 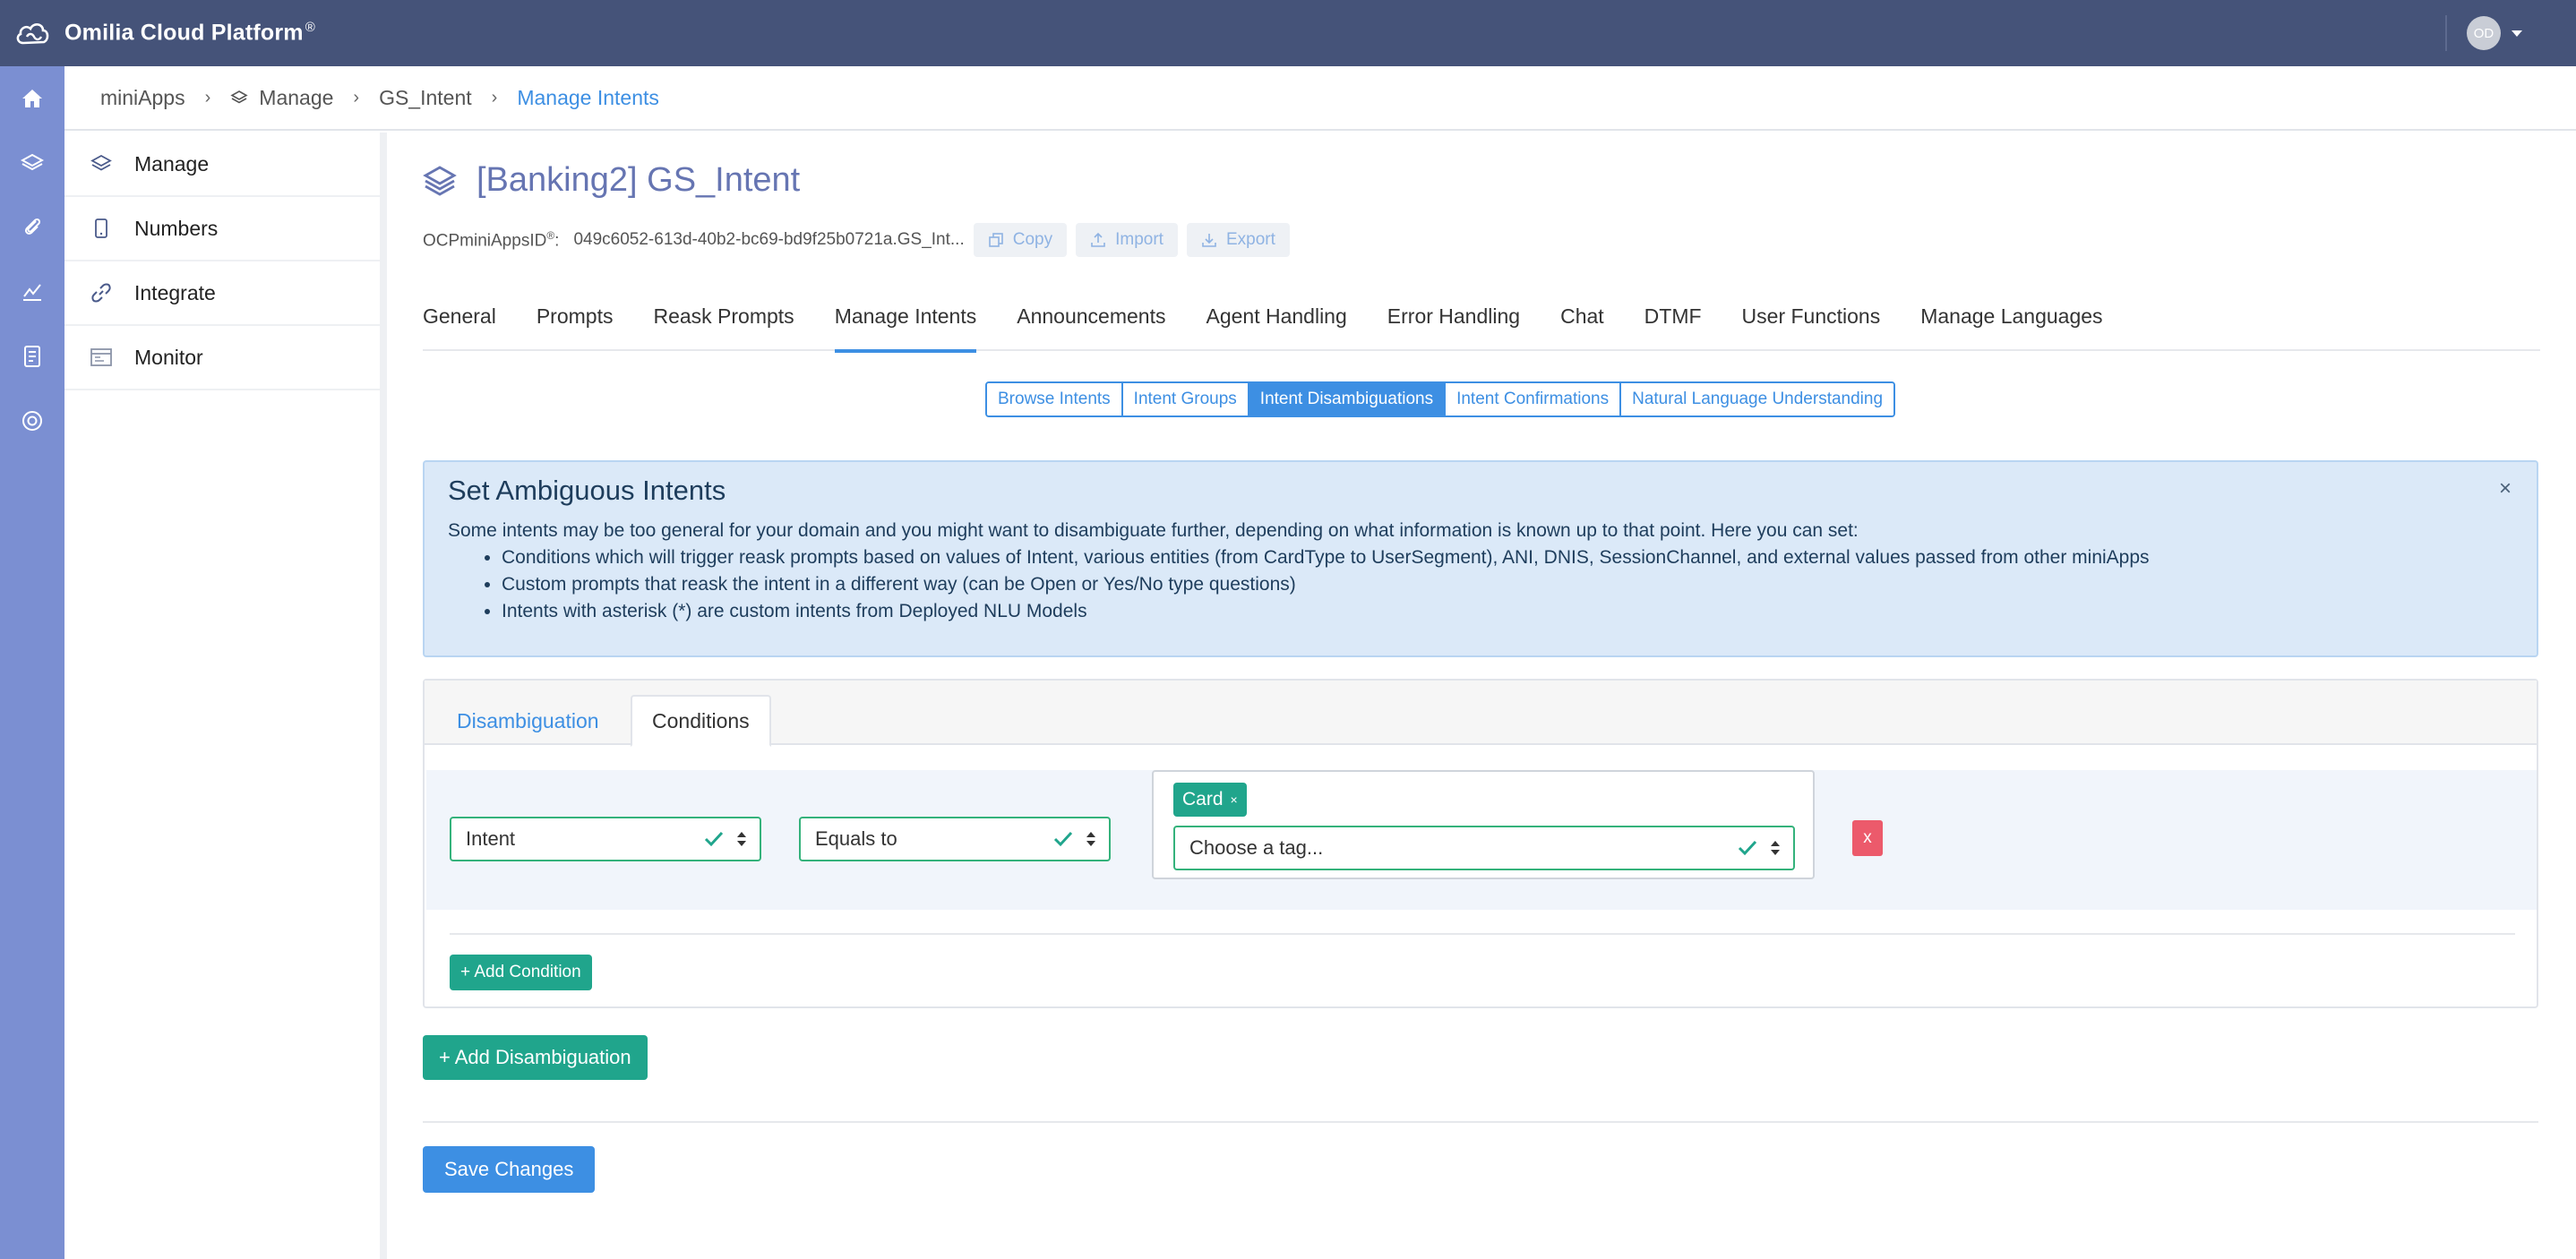 I want to click on tab-manage-languages: Manage Languages, so click(x=2011, y=321).